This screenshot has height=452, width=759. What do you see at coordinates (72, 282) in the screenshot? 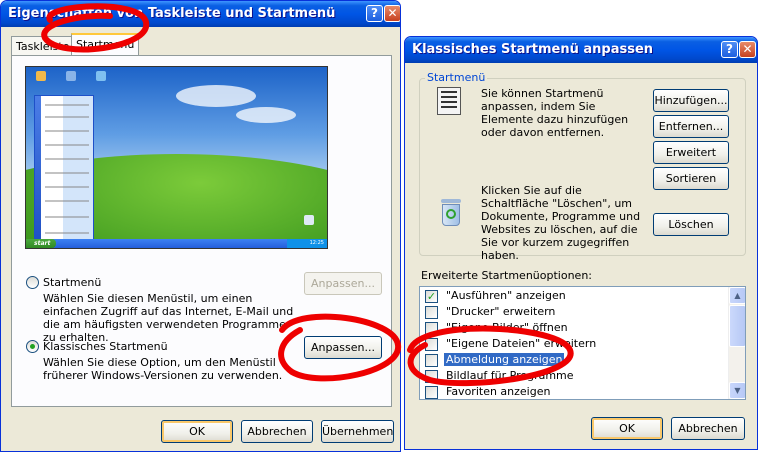
I see `startmenu-option-label: Startmenü` at bounding box center [72, 282].